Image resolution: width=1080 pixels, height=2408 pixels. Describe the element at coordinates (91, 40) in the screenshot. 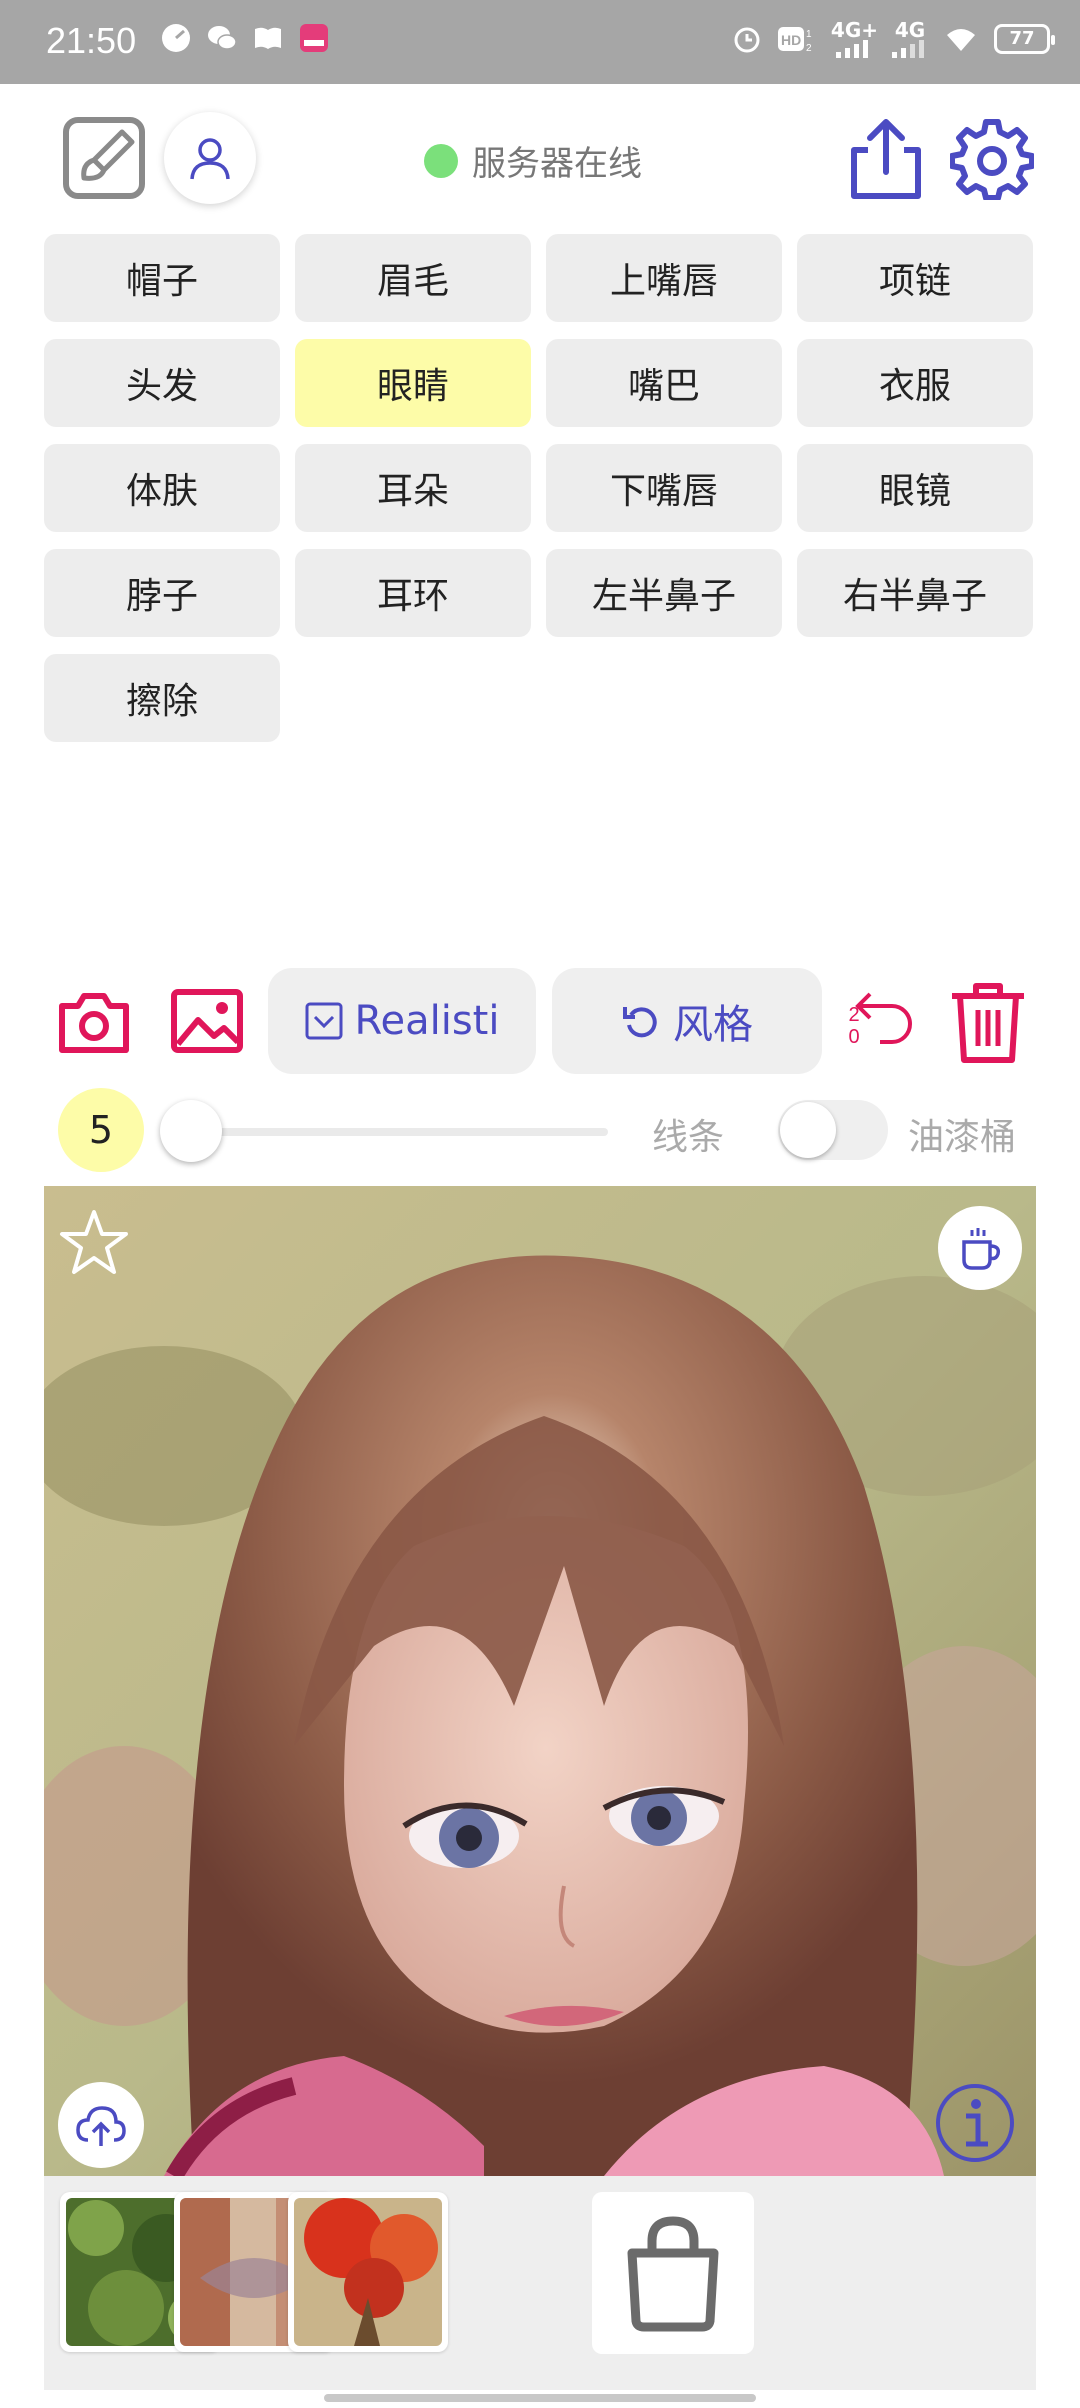

I see `status-time: 21:50` at that location.